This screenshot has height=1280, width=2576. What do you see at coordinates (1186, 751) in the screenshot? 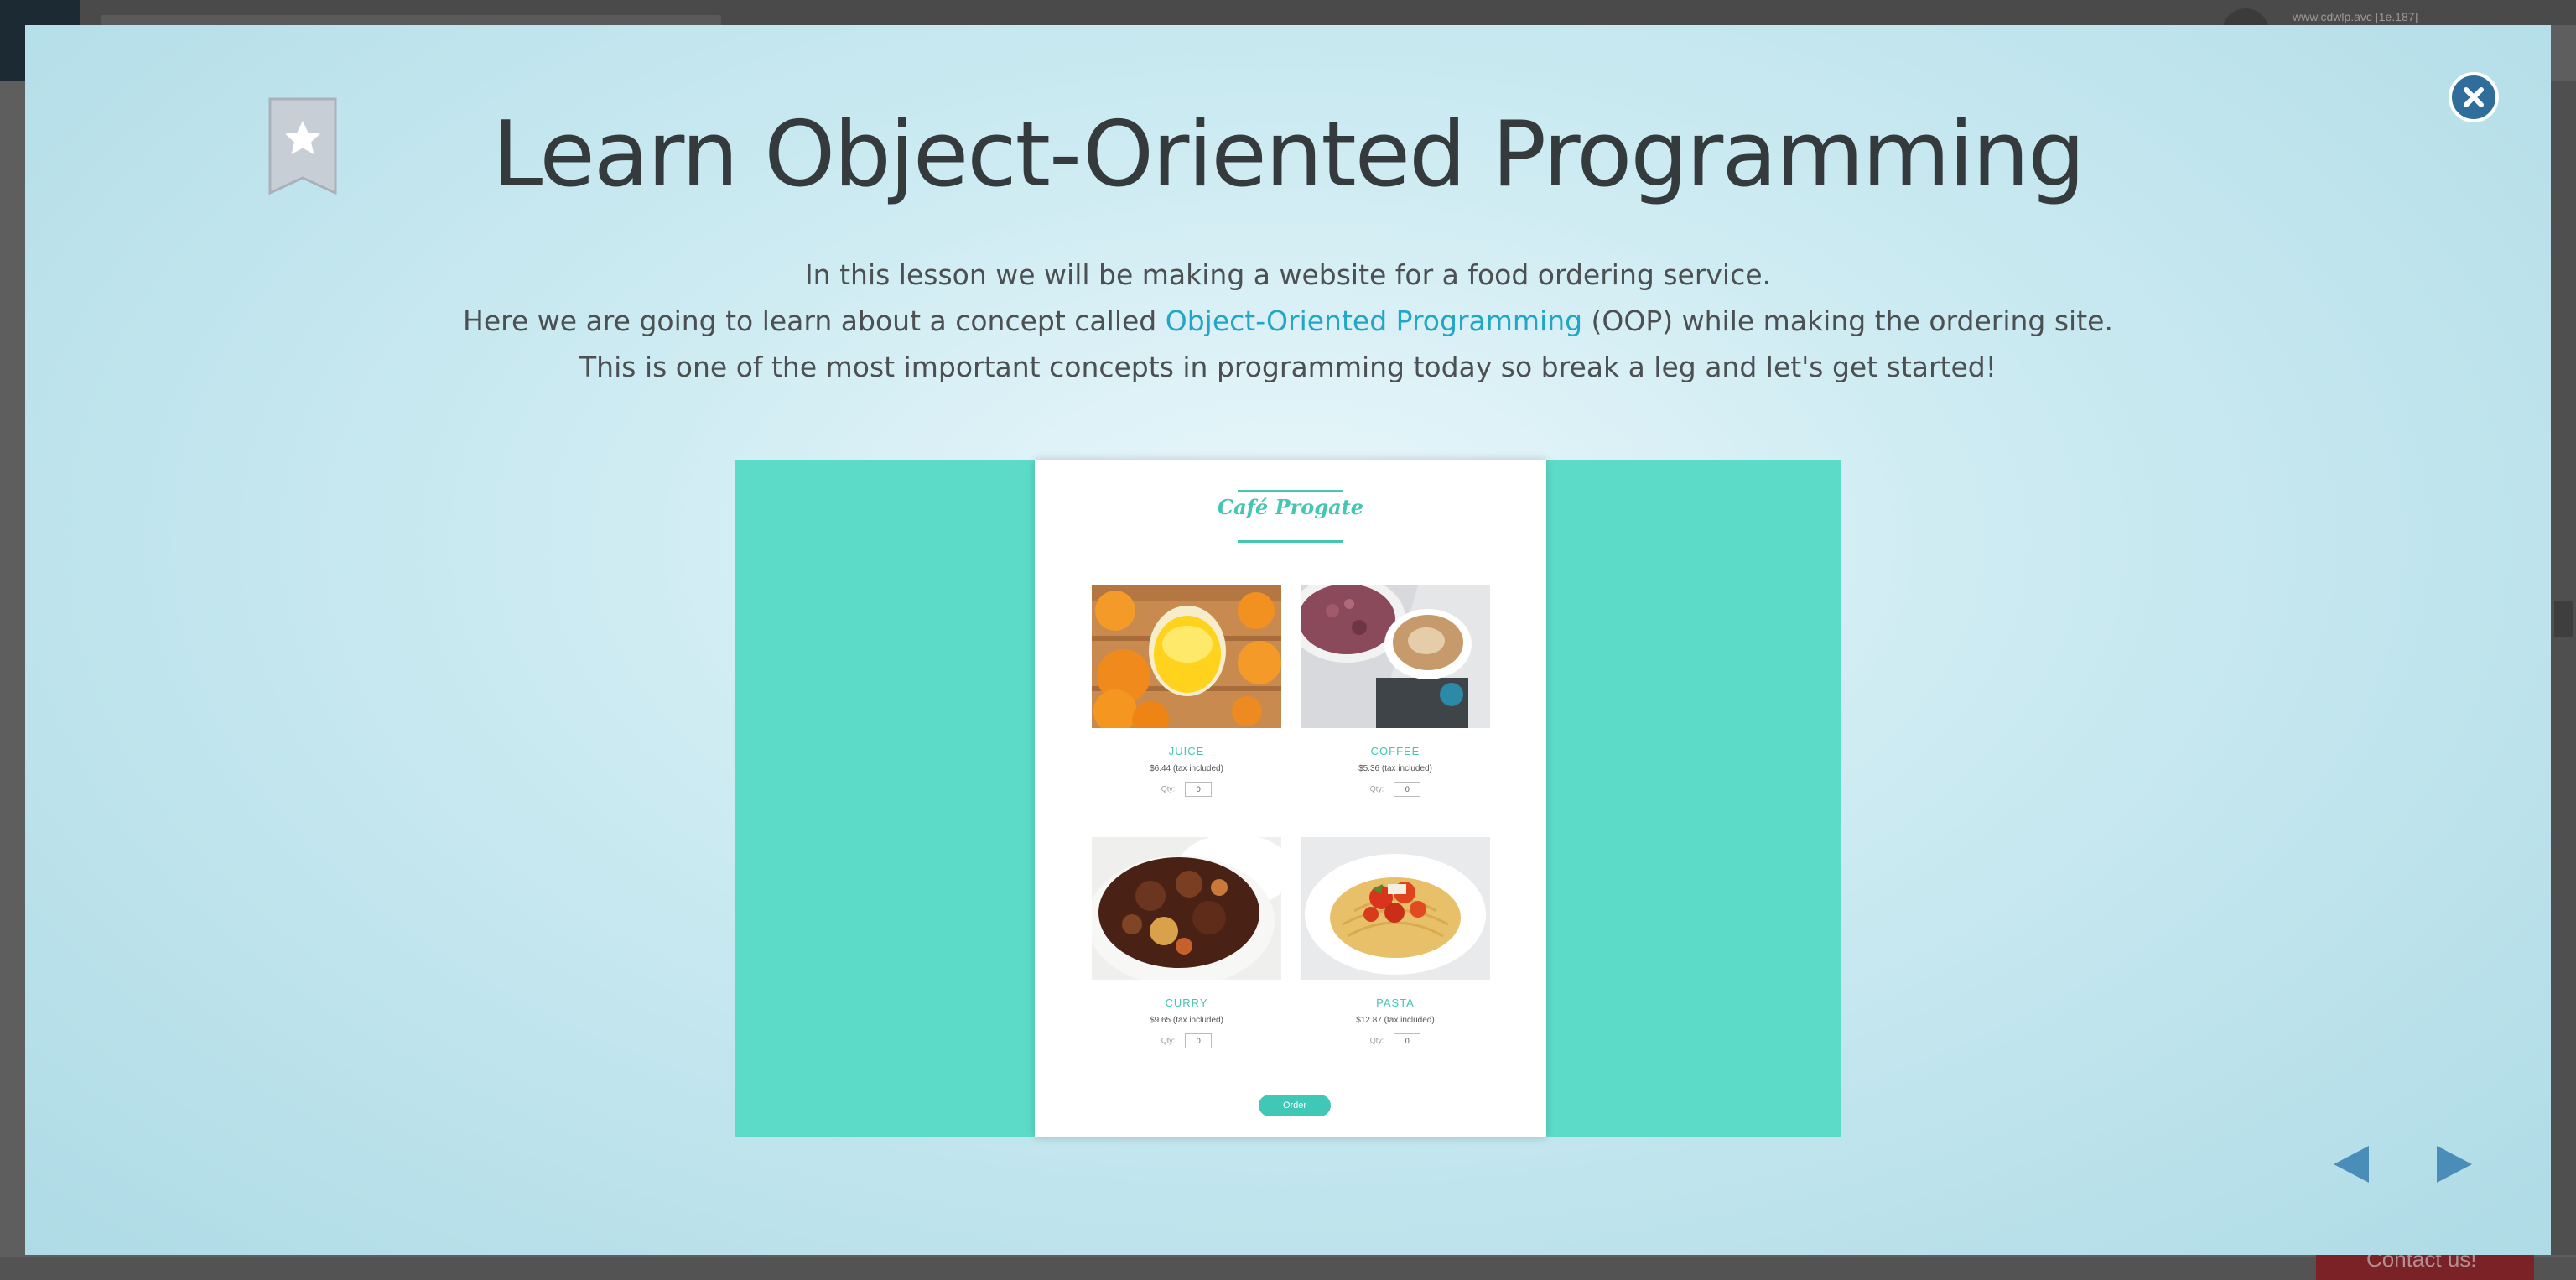
I see `item-name: JUICE` at bounding box center [1186, 751].